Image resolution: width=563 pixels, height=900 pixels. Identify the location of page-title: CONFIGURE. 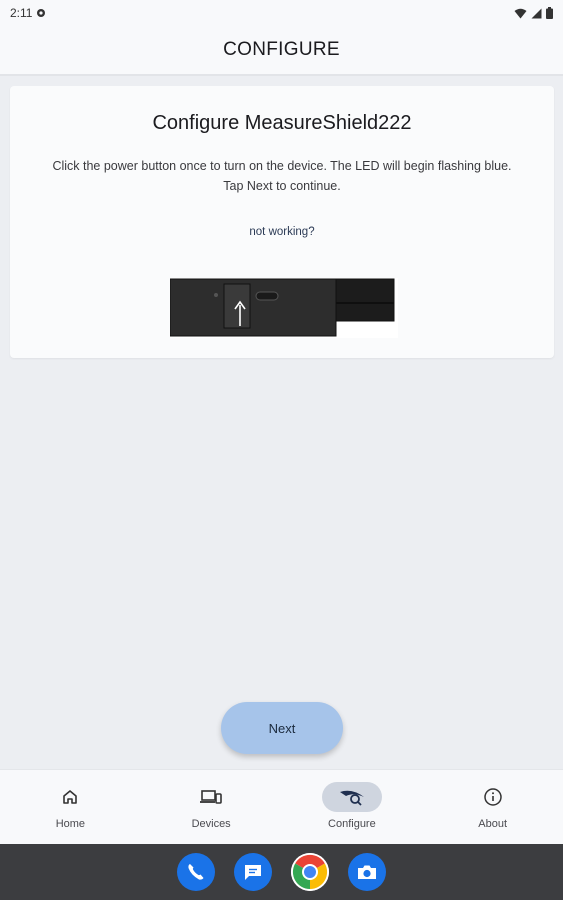
(281, 49).